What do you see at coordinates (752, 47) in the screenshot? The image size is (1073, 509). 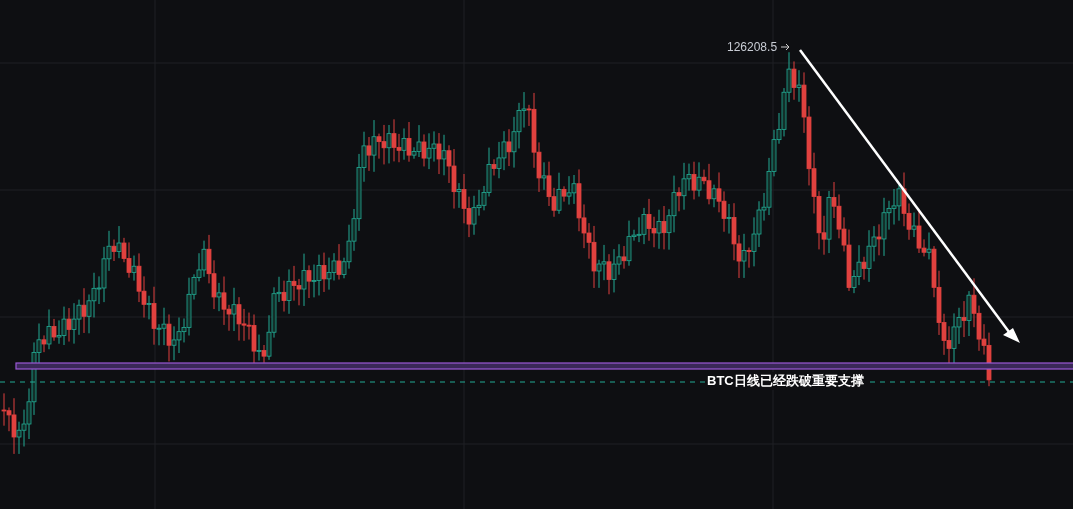 I see `price-label: 126208.5` at bounding box center [752, 47].